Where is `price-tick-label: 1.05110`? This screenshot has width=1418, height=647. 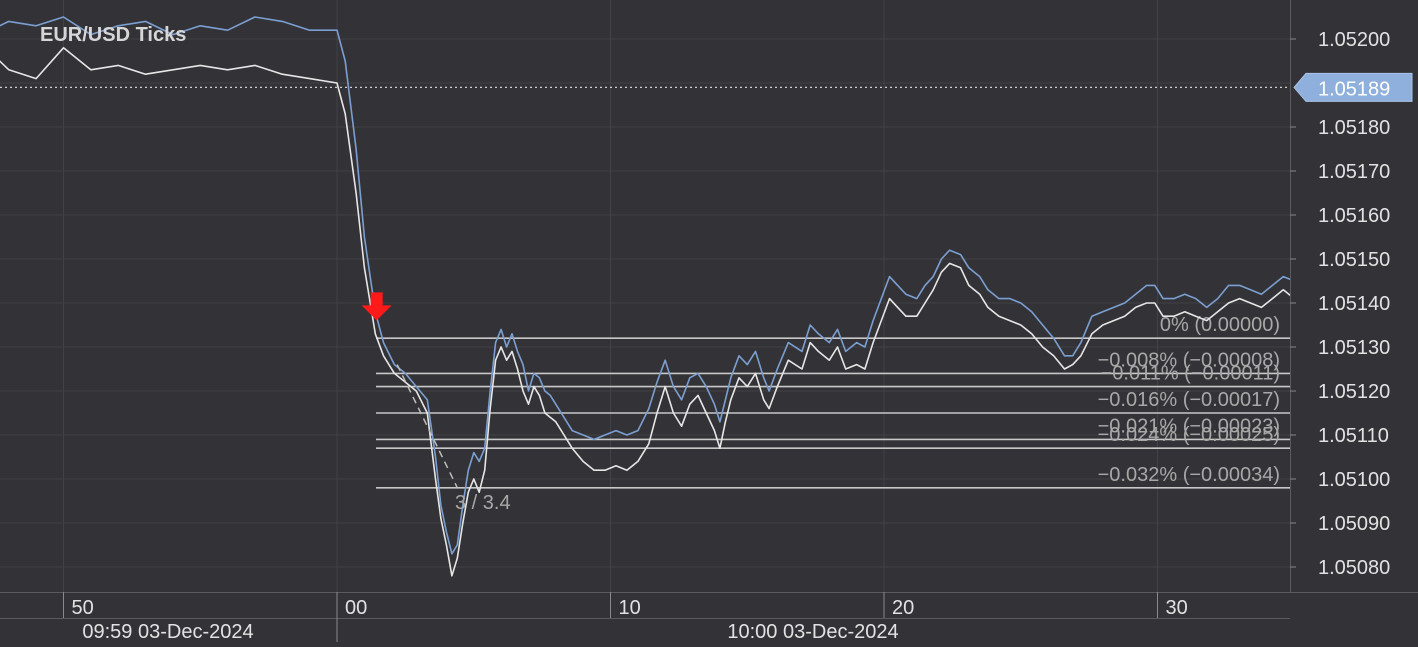
price-tick-label: 1.05110 is located at coordinates (1353, 436).